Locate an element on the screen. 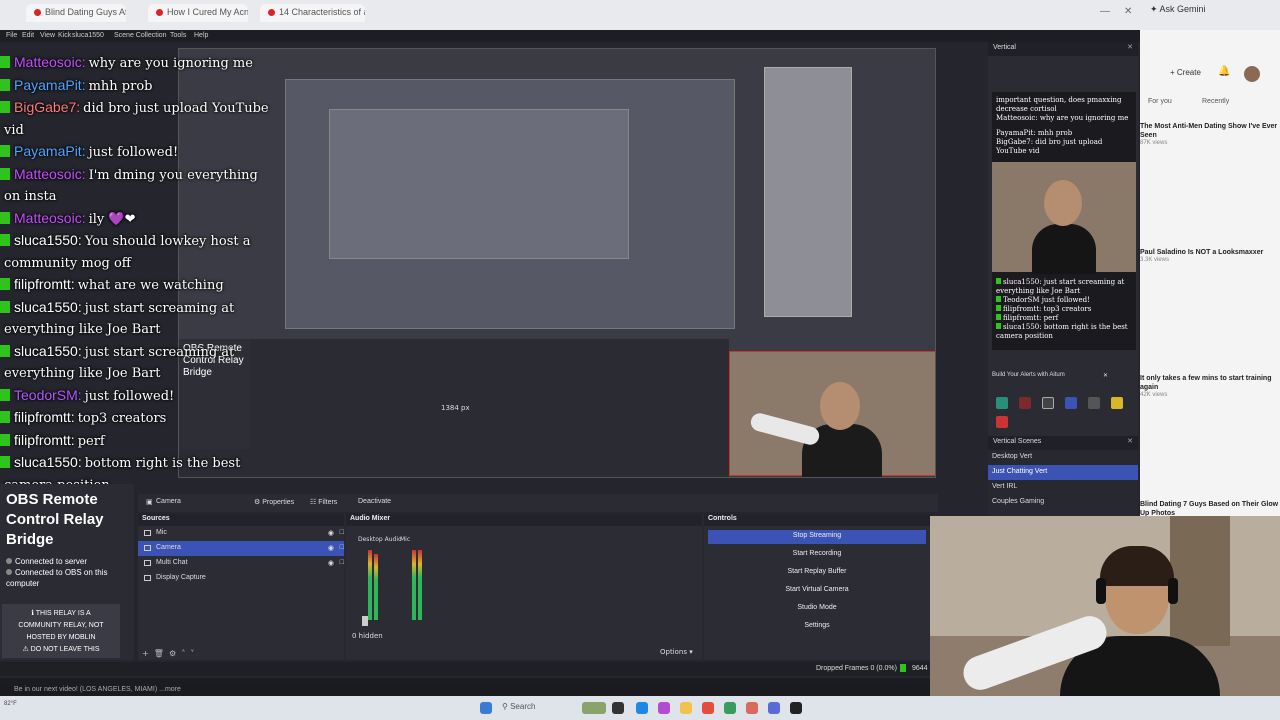 Image resolution: width=1280 pixels, height=720 pixels. avatar is located at coordinates (1252, 74).